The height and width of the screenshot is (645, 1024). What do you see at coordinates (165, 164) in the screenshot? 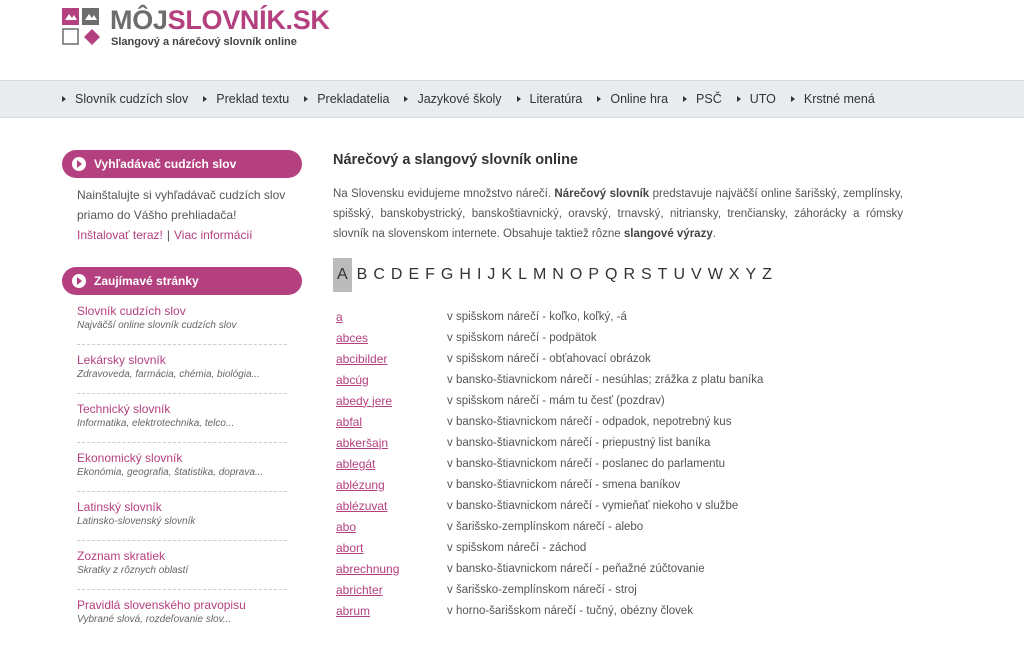
I see `installer-box-title: Vyhľadávač cudzích slov` at bounding box center [165, 164].